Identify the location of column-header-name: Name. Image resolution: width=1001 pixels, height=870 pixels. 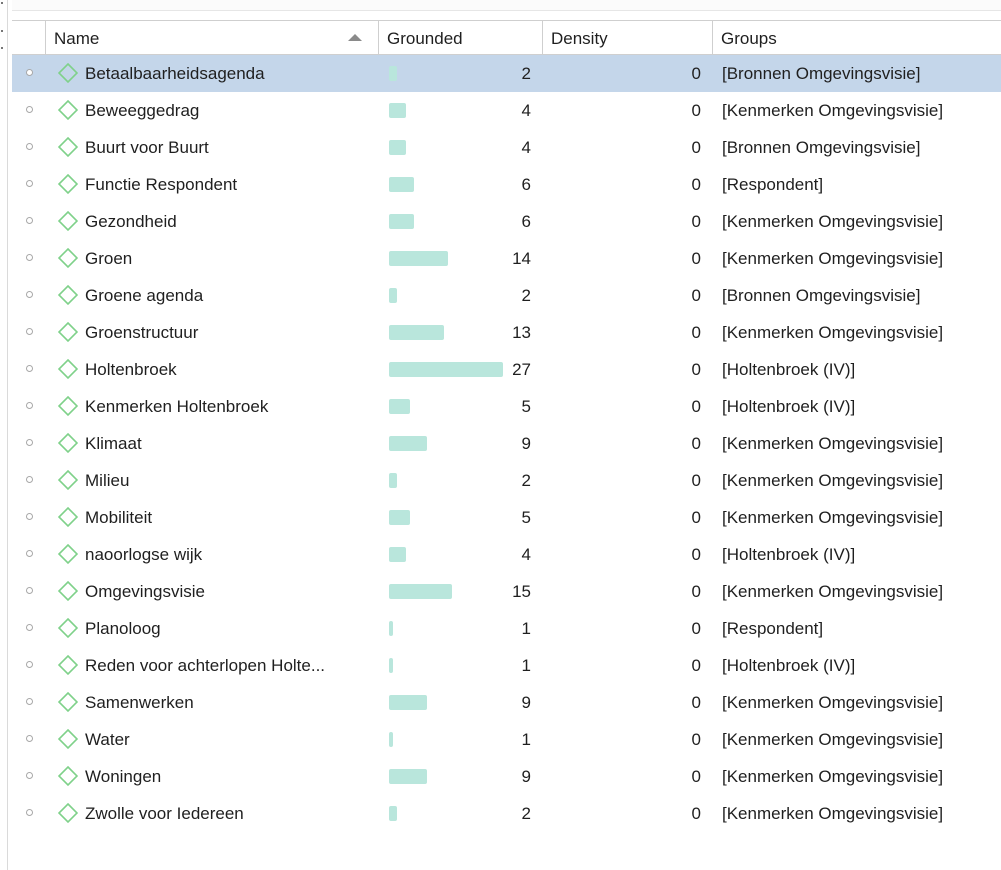
(211, 37).